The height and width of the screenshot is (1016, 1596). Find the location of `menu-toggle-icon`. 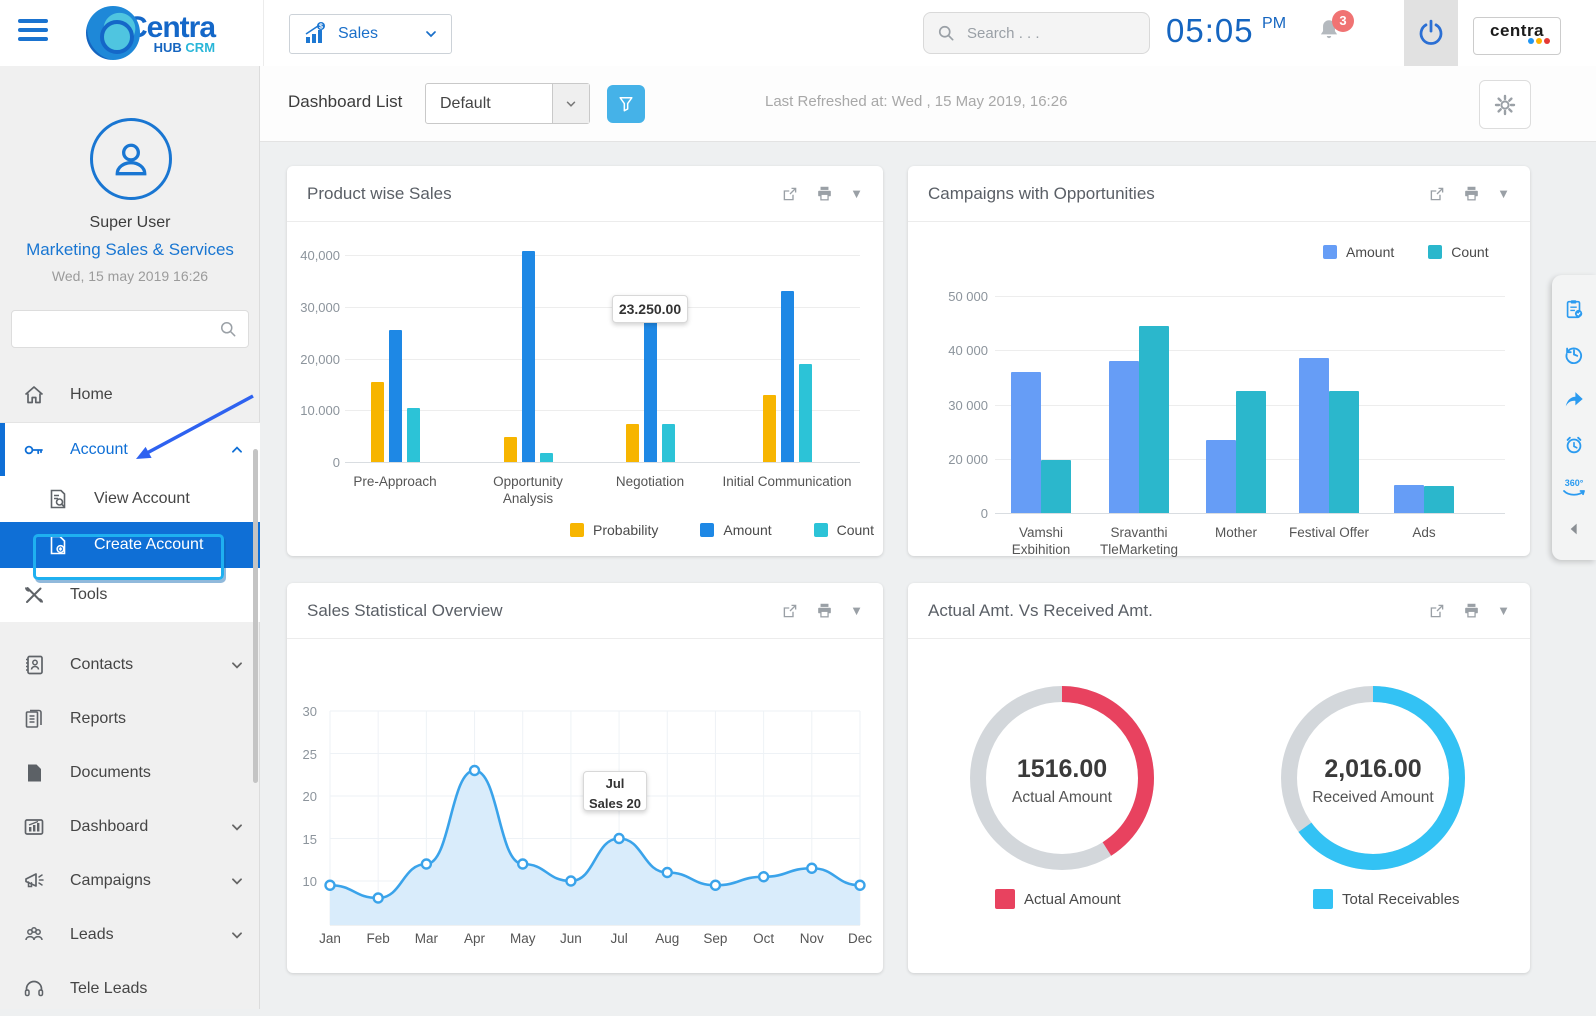

menu-toggle-icon is located at coordinates (33, 32).